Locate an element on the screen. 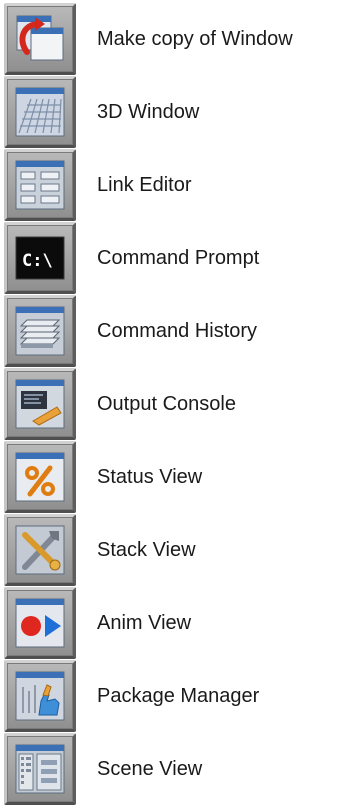 This screenshot has width=358, height=811. menu-item-stack-view: Stack View is located at coordinates (179, 550).